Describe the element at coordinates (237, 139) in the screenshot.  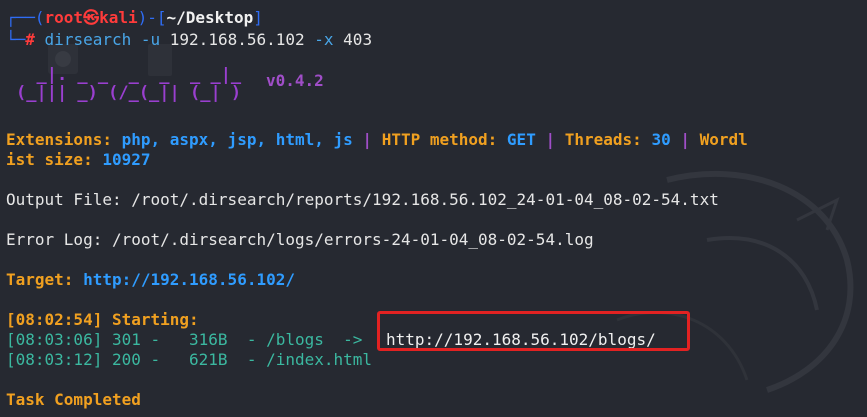
I see `extensions-value: php, aspx, jsp, html, js` at that location.